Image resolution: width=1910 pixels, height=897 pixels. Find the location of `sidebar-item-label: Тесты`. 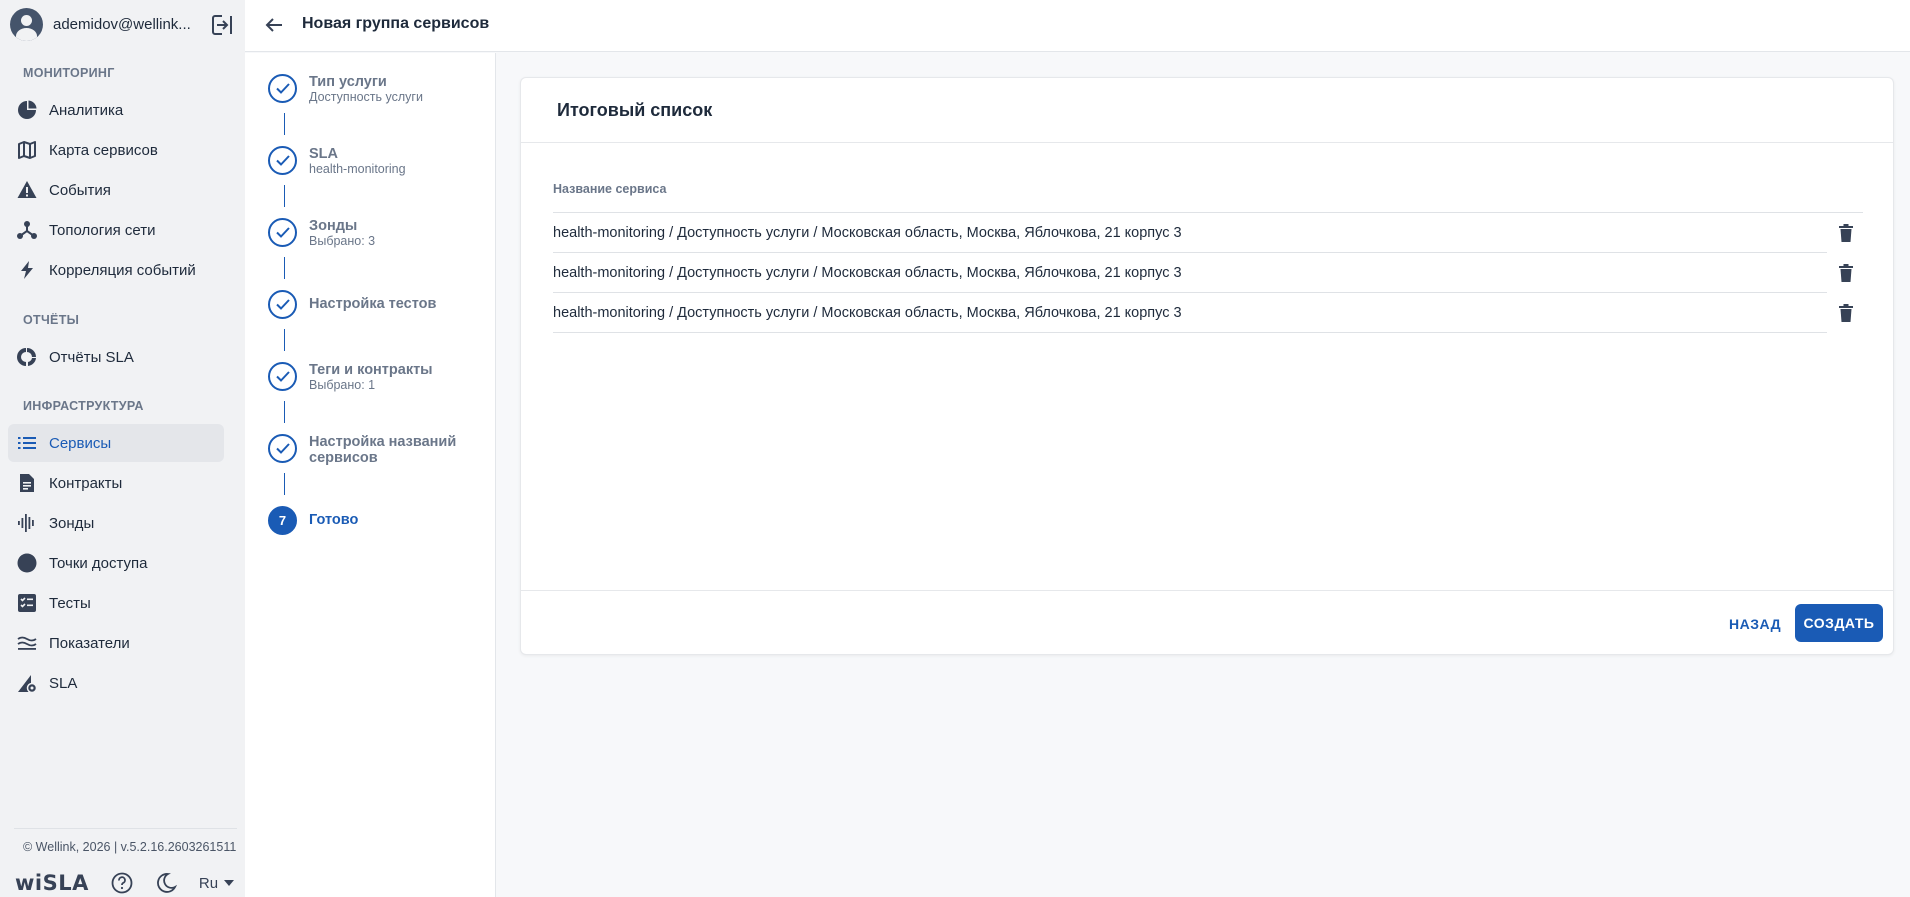

sidebar-item-label: Тесты is located at coordinates (70, 603).